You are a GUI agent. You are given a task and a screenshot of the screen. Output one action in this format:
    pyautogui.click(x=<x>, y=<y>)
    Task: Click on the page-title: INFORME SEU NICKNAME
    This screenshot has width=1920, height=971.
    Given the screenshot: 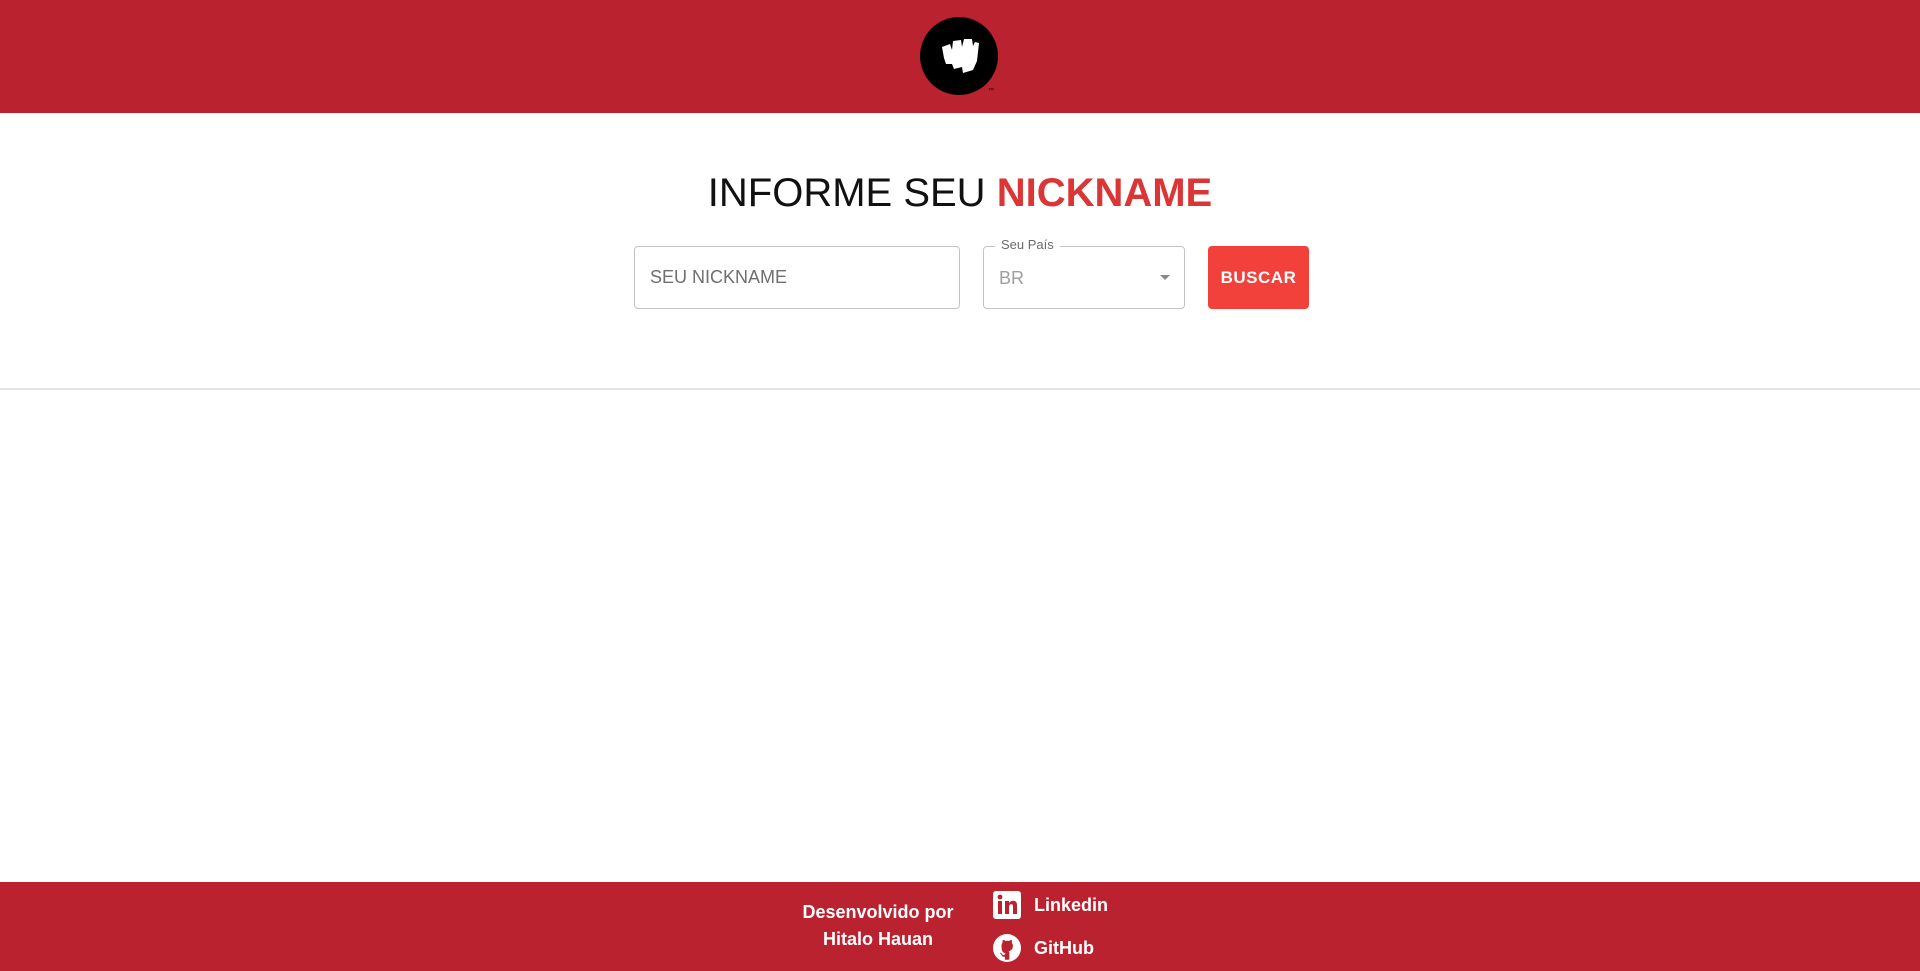 What is the action you would take?
    pyautogui.click(x=960, y=193)
    